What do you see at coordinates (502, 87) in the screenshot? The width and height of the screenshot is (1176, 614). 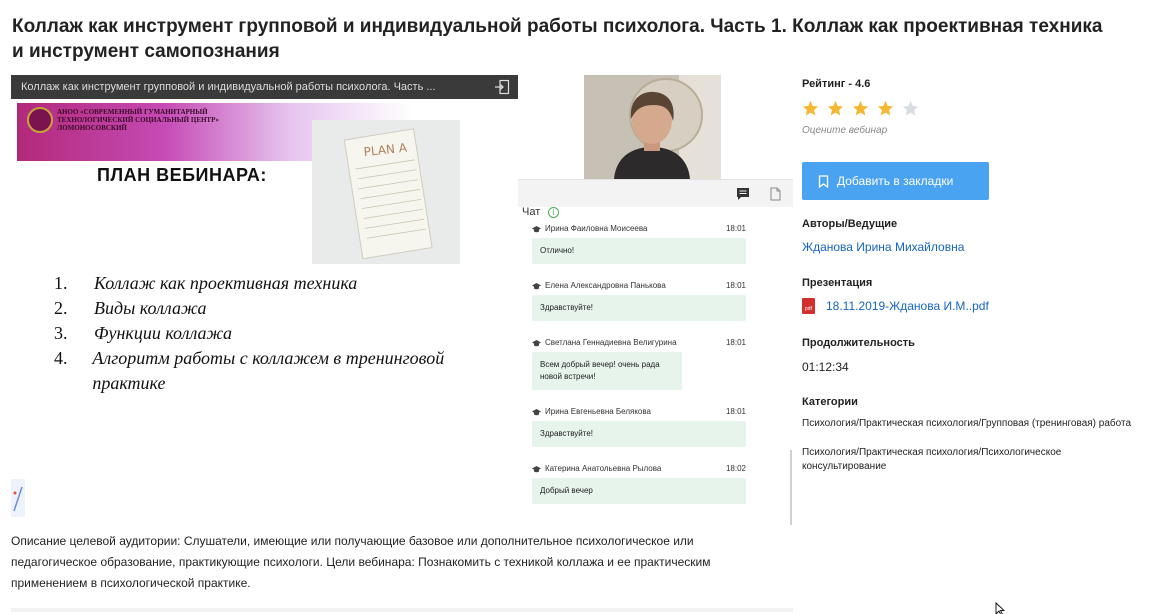 I see `exit-fullscreen-icon` at bounding box center [502, 87].